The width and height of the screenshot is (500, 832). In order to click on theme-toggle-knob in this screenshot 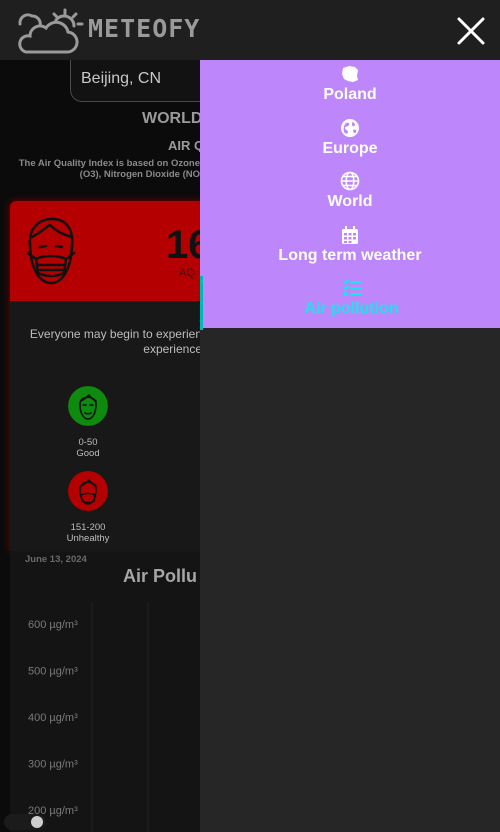, I will do `click(37, 822)`.